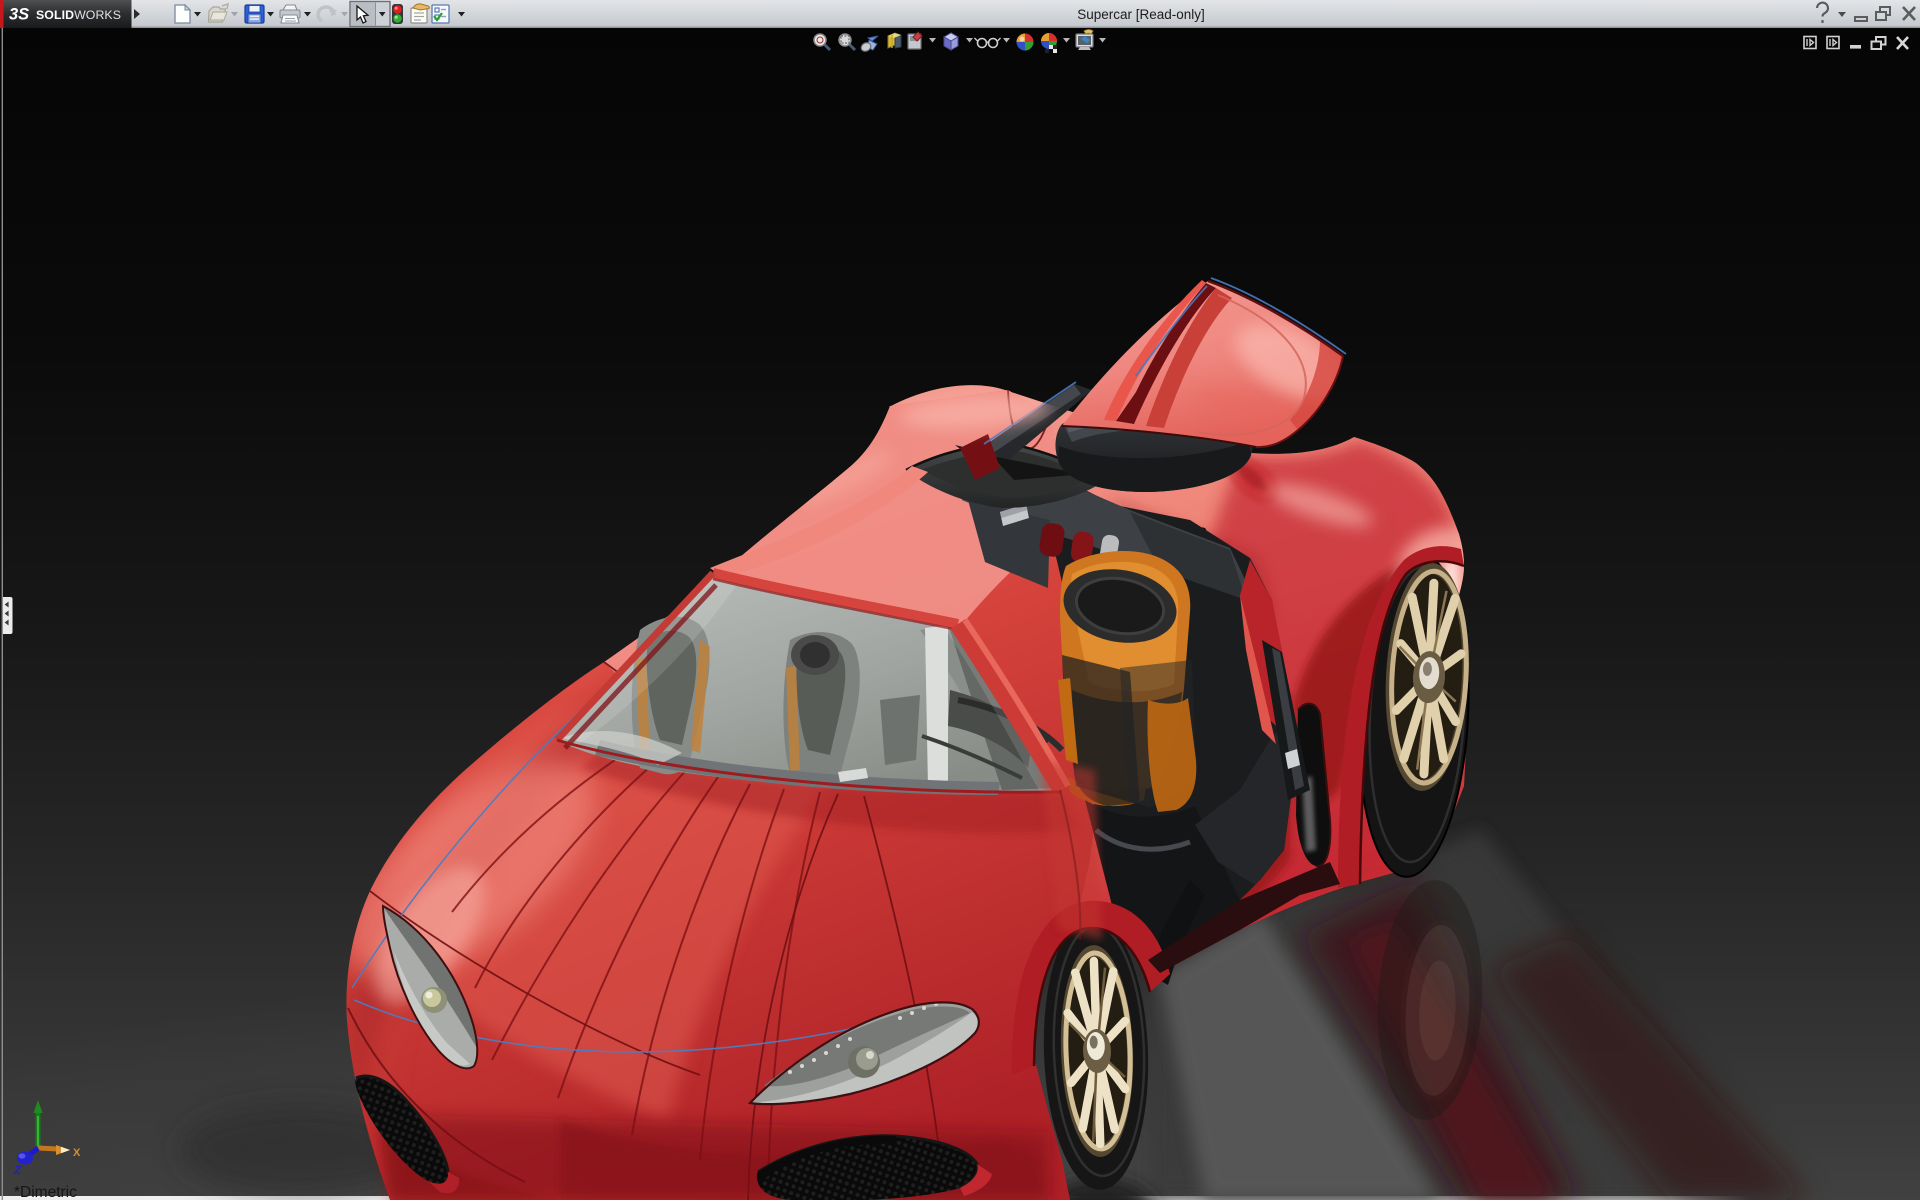  What do you see at coordinates (78, 15) in the screenshot?
I see `svg-text: SOLIDWORKS` at bounding box center [78, 15].